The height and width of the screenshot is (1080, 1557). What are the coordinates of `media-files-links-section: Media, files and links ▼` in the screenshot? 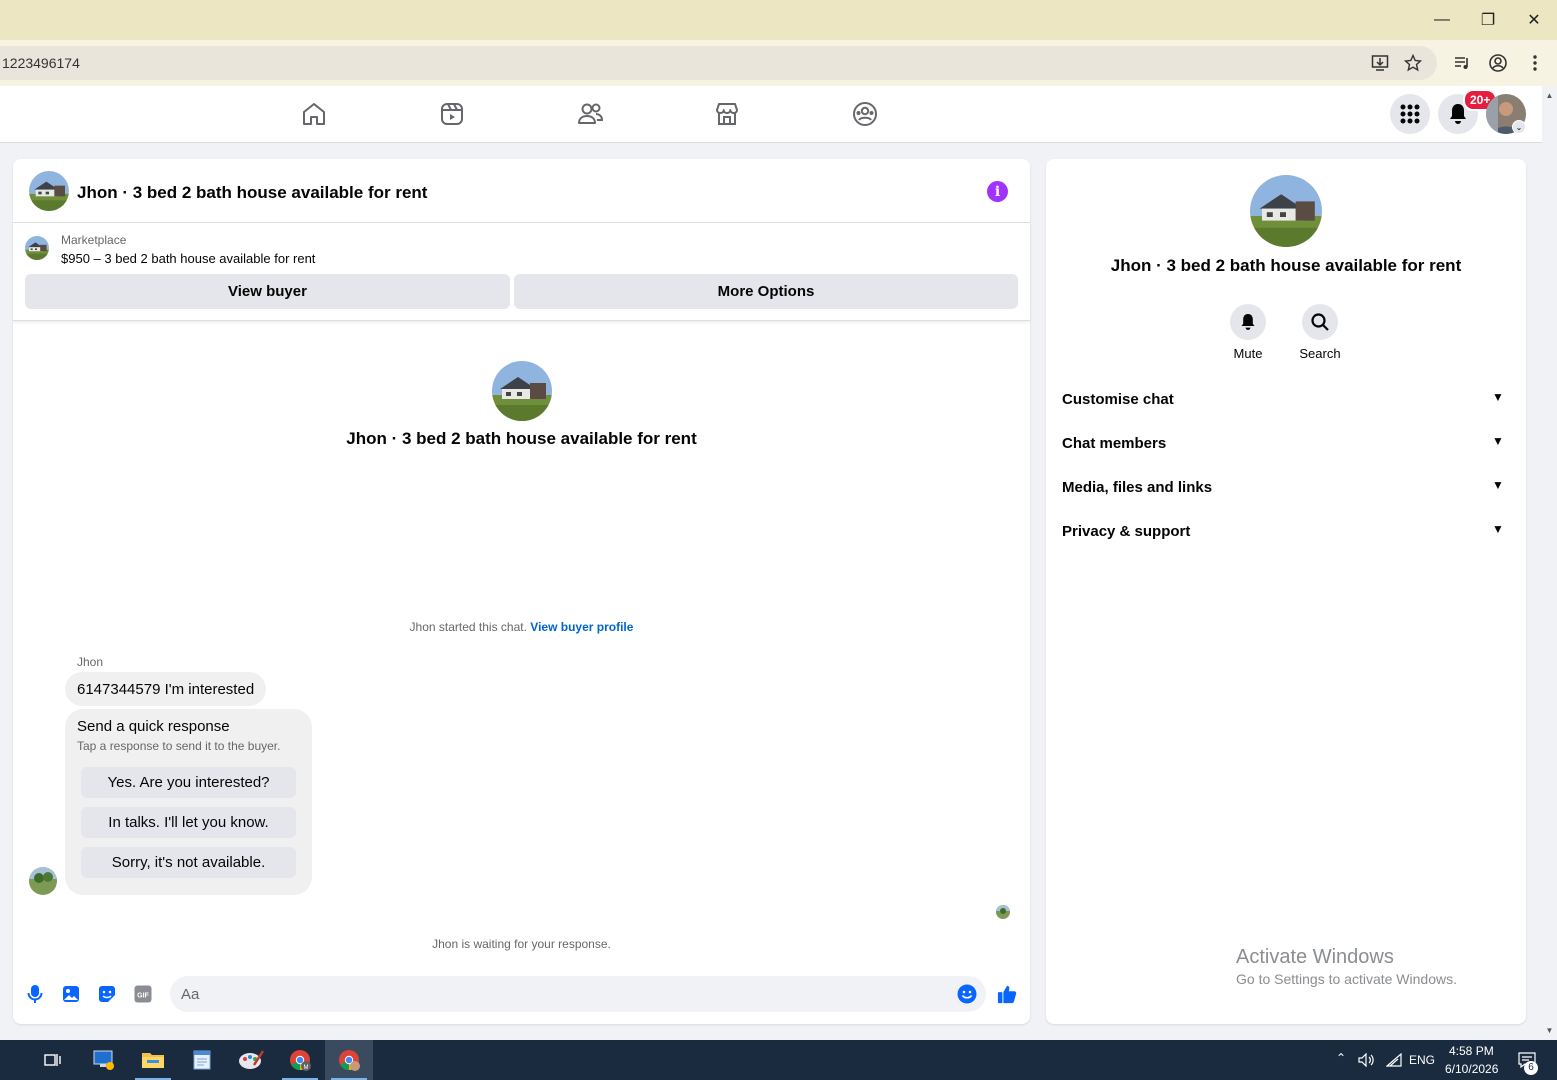 It's located at (1286, 488).